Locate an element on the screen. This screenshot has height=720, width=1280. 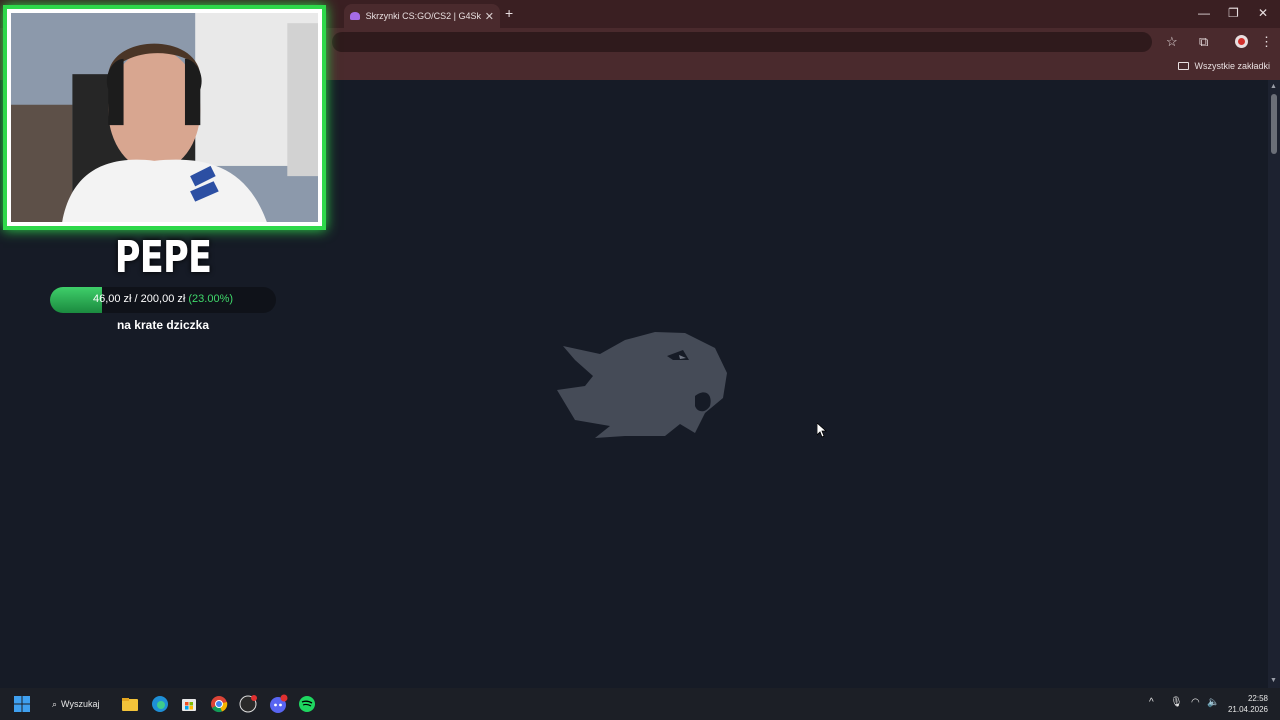
all-bookmarks-button: Wszystkie zakładki is located at coordinates (1224, 66).